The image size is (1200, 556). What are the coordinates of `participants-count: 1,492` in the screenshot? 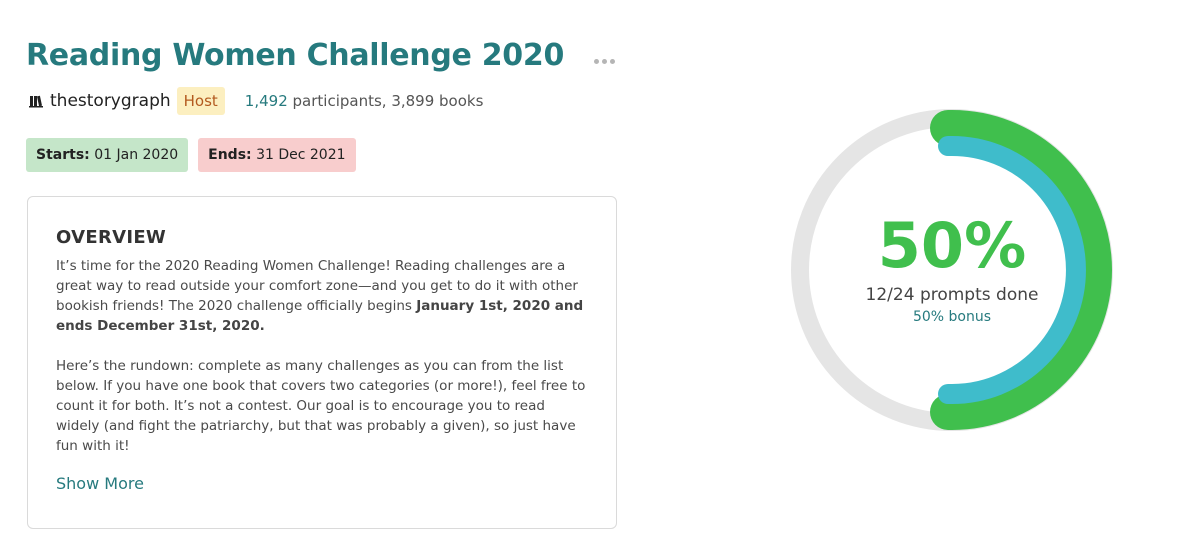 It's located at (266, 101).